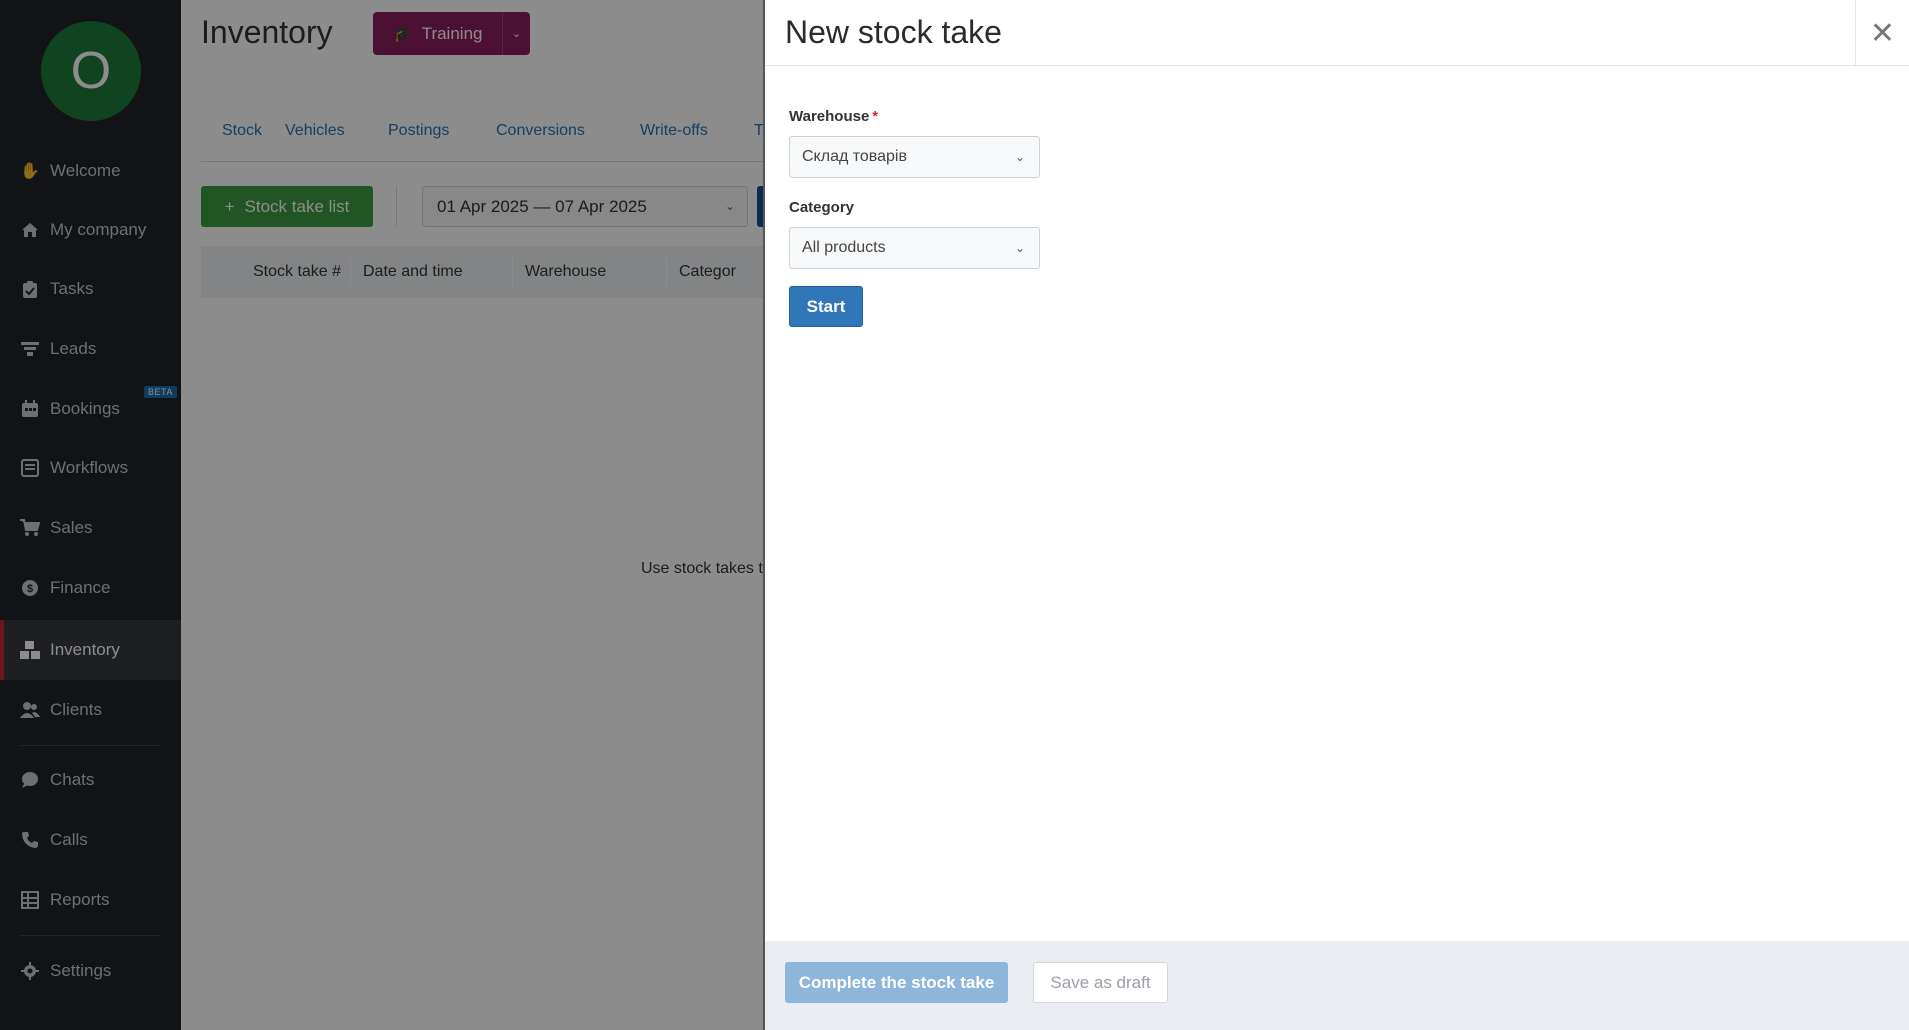  What do you see at coordinates (844, 247) in the screenshot?
I see `category-value: All products` at bounding box center [844, 247].